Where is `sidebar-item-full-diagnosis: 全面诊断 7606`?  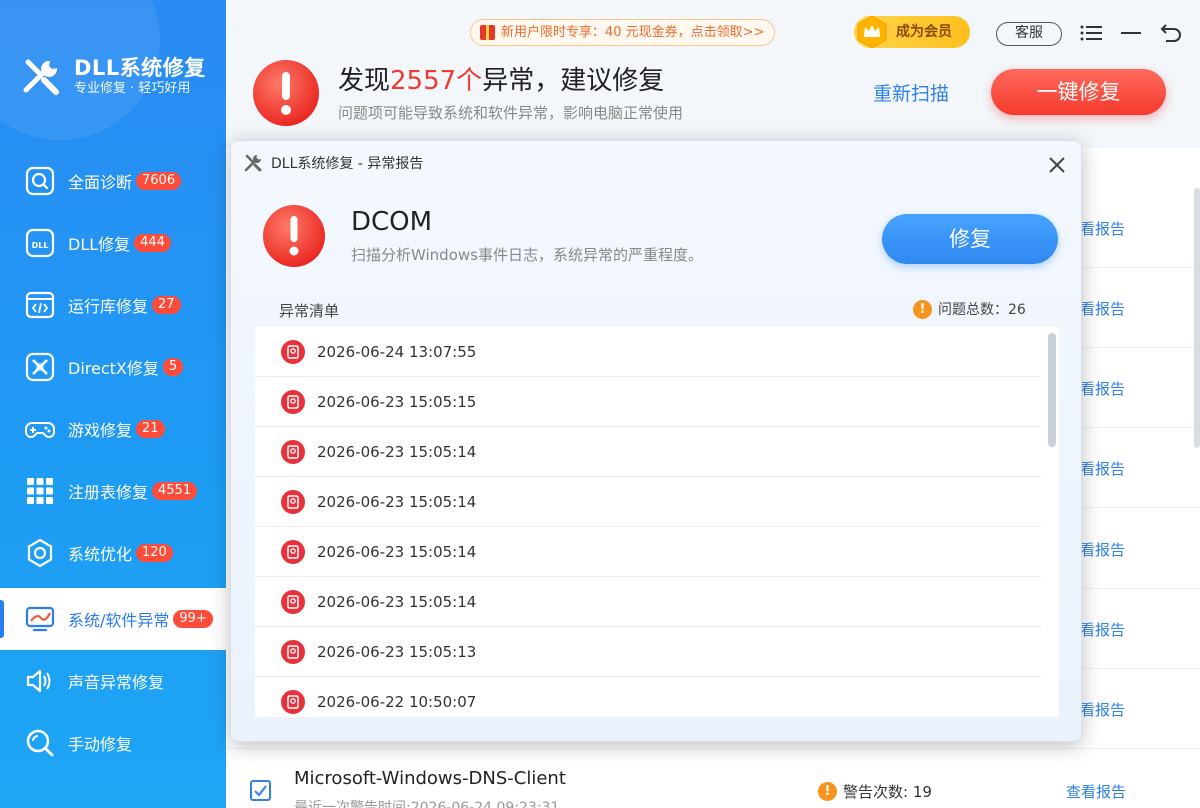
sidebar-item-full-diagnosis: 全面诊断 7606 is located at coordinates (113, 181).